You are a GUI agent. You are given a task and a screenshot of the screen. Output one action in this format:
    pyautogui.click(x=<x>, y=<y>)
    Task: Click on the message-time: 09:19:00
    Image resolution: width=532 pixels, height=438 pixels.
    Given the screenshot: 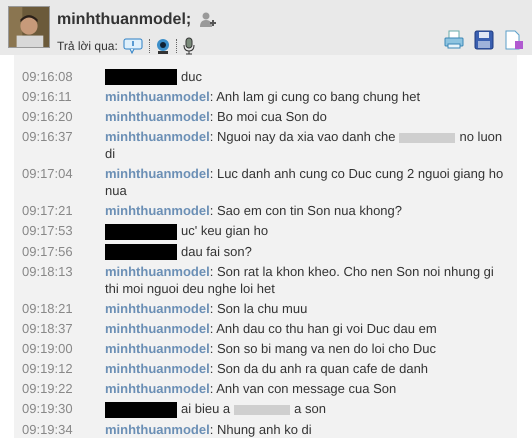 What is the action you would take?
    pyautogui.click(x=47, y=349)
    